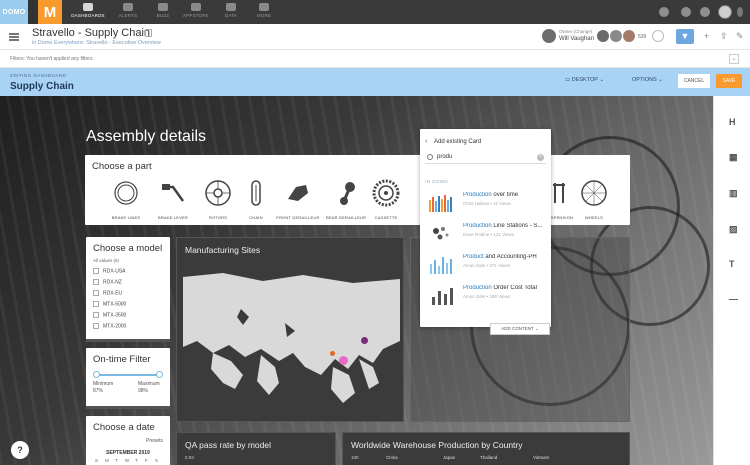 Image resolution: width=750 pixels, height=465 pixels. I want to click on more-vert-icon, so click(740, 12).